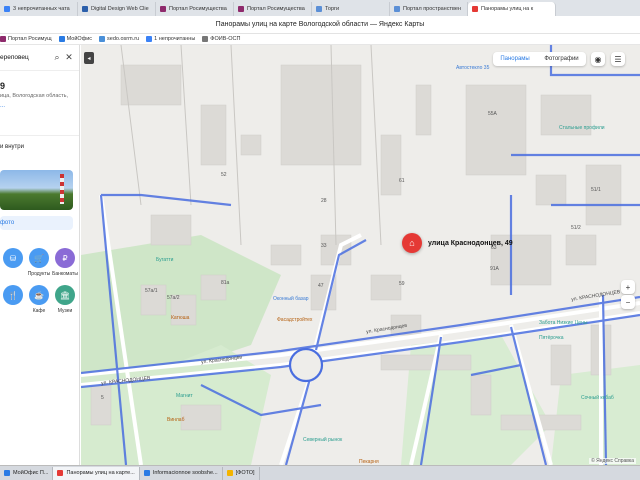 The height and width of the screenshot is (480, 640). I want to click on bookmark-item: 1 непрочитанны, so click(170, 39).